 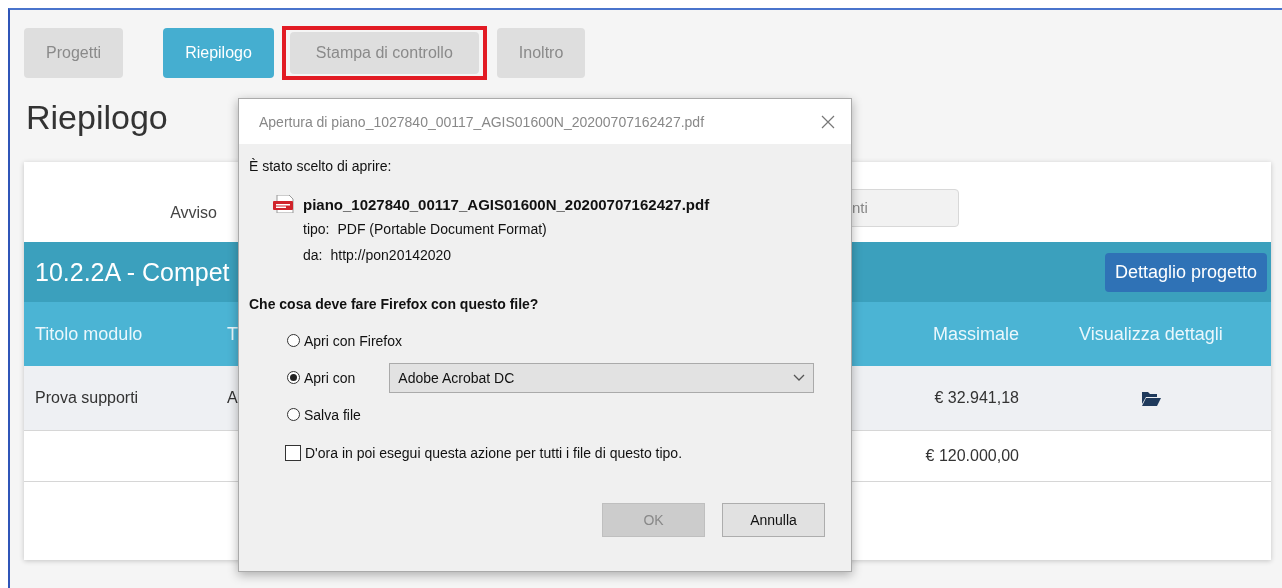 What do you see at coordinates (976, 334) in the screenshot?
I see `column-header: Massimale` at bounding box center [976, 334].